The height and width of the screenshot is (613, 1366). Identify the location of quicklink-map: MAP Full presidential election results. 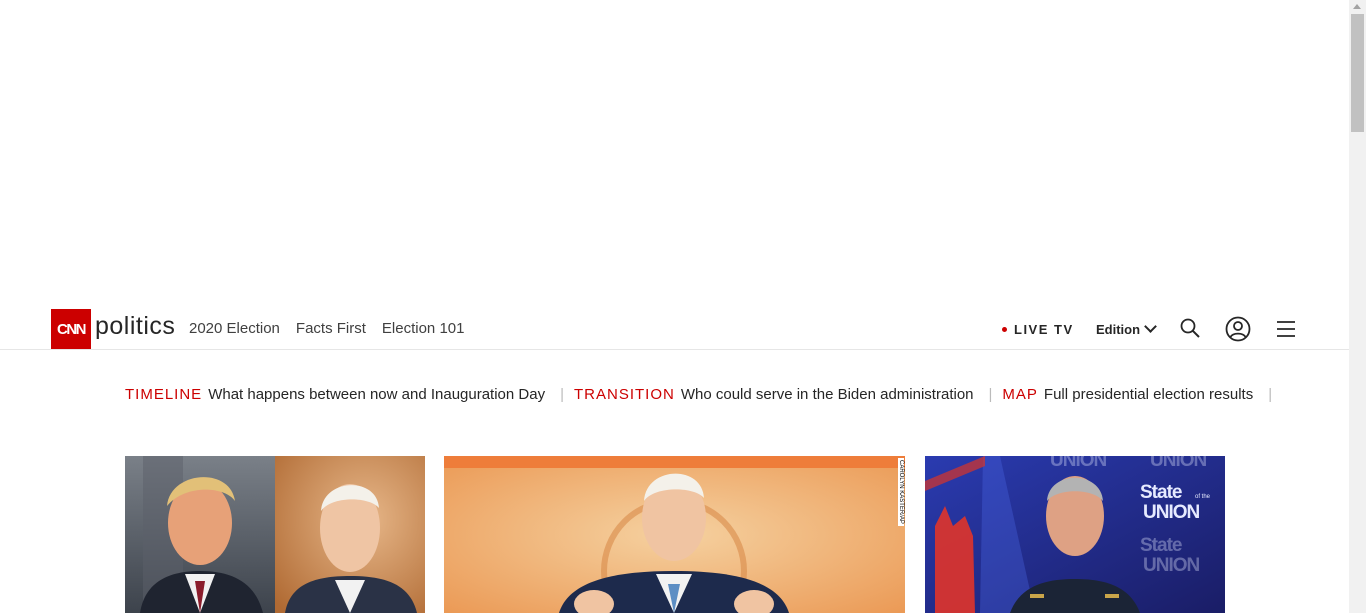
(1127, 394).